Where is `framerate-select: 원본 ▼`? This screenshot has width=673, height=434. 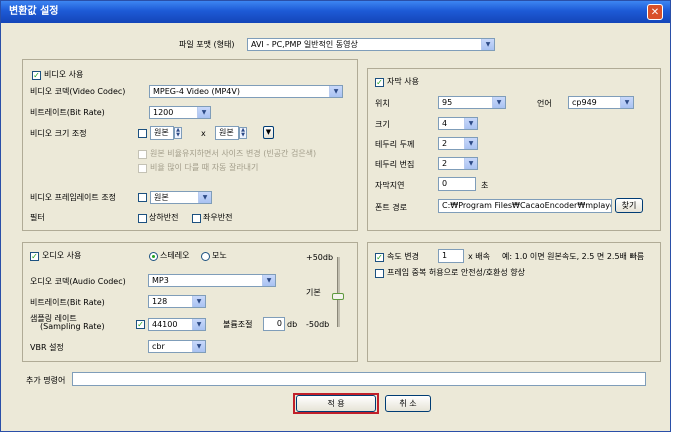
framerate-select: 원본 ▼ is located at coordinates (181, 197).